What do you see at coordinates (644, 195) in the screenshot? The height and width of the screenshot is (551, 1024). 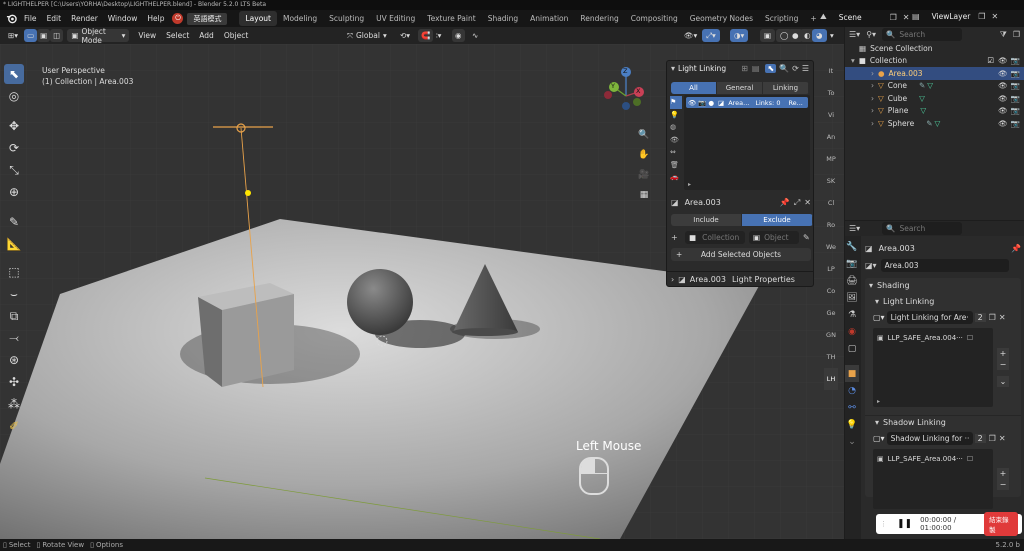 I see `grid-view-icon: ▦` at bounding box center [644, 195].